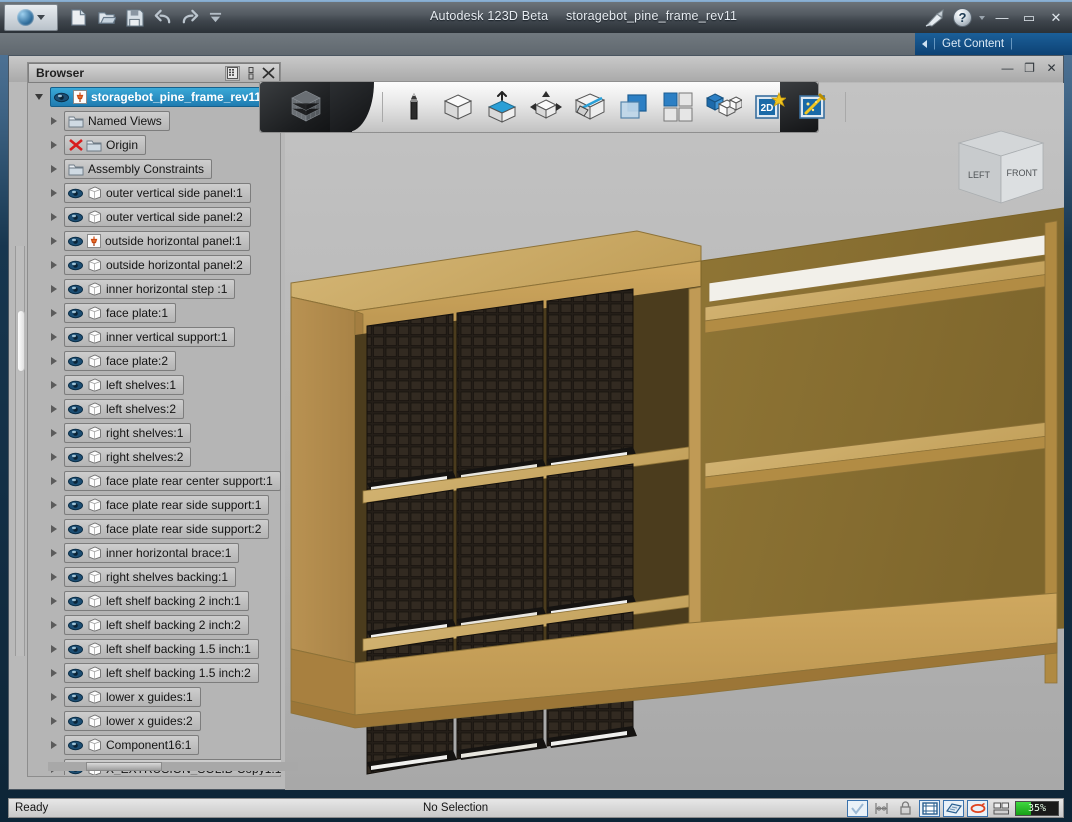  I want to click on tree-node: face plate:1, so click(120, 313).